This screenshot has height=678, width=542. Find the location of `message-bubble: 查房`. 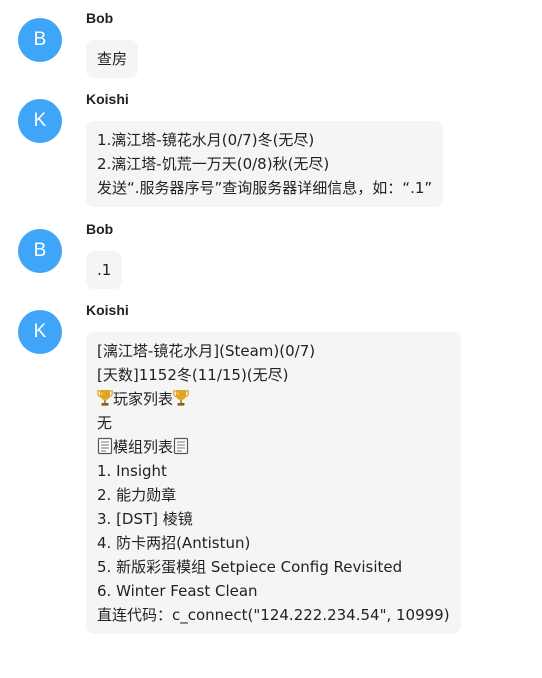

message-bubble: 查房 is located at coordinates (112, 59).